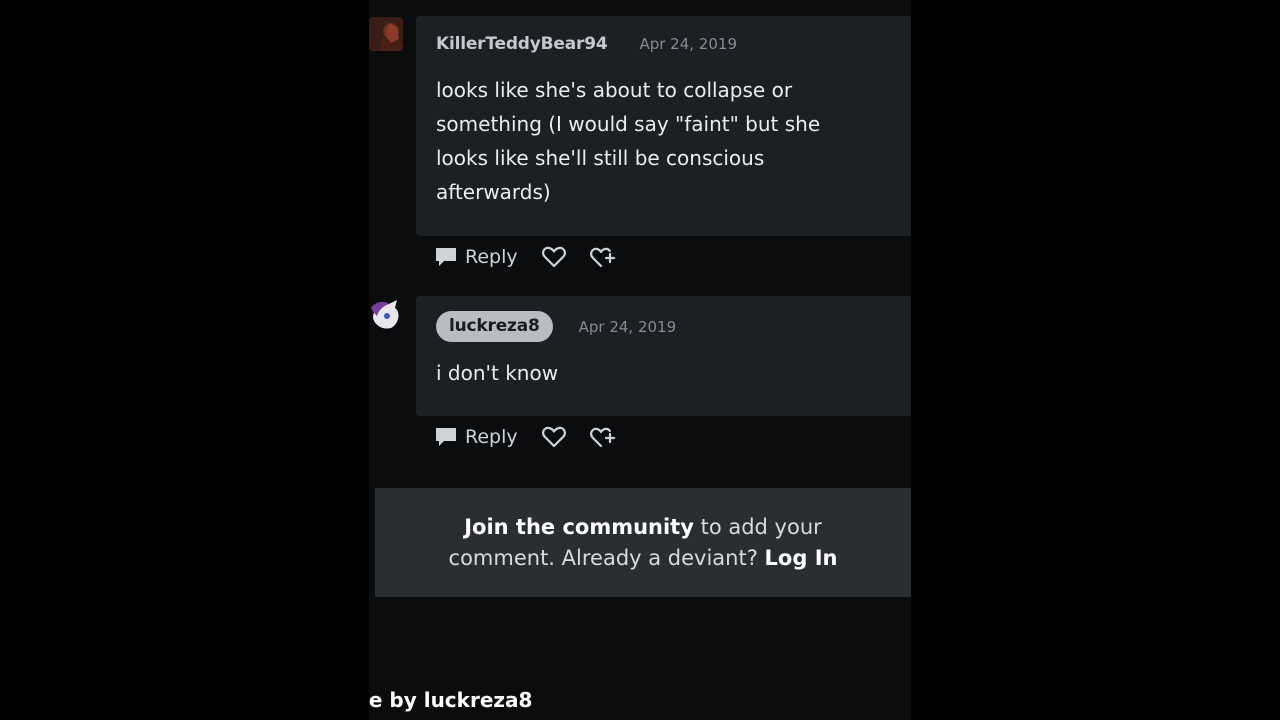 The image size is (1280, 720). I want to click on comment-card: luckreza8 Apr 24, 2019 i don't know, so click(663, 356).